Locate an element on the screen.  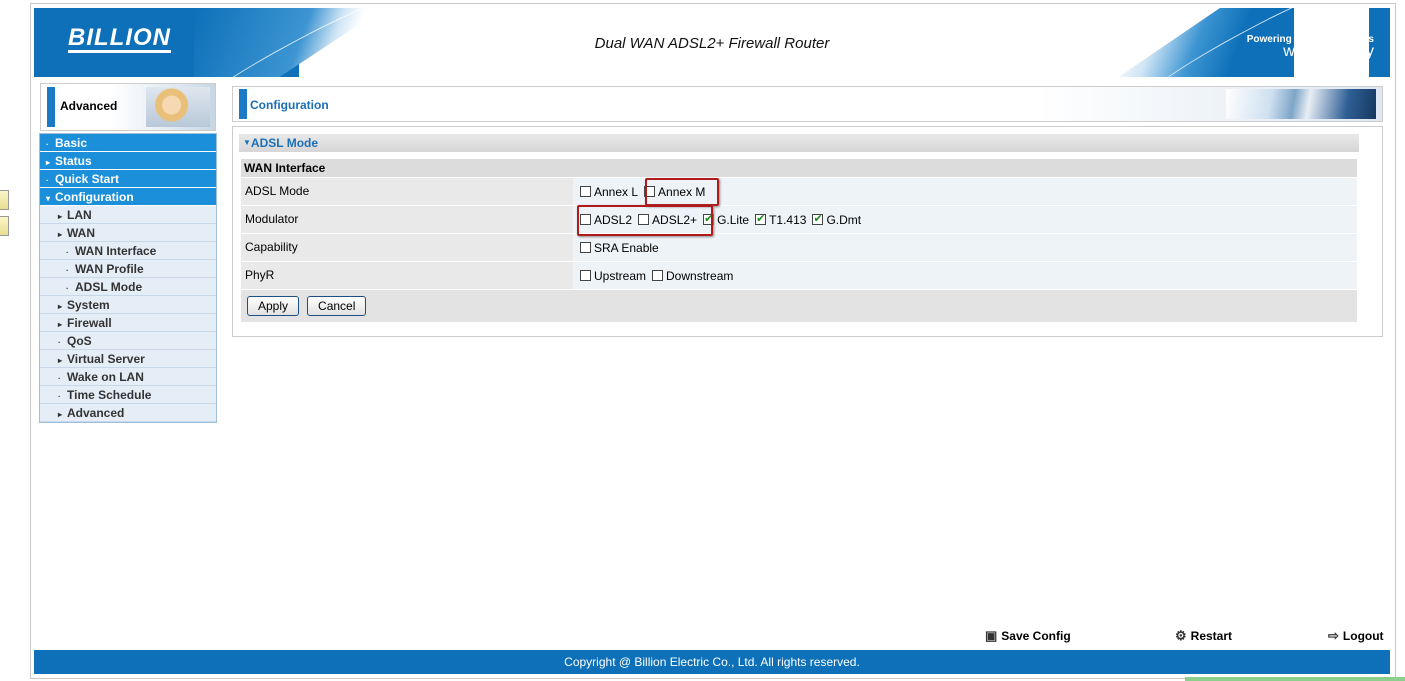
logout-link: ⇨ Logout is located at coordinates (1356, 636).